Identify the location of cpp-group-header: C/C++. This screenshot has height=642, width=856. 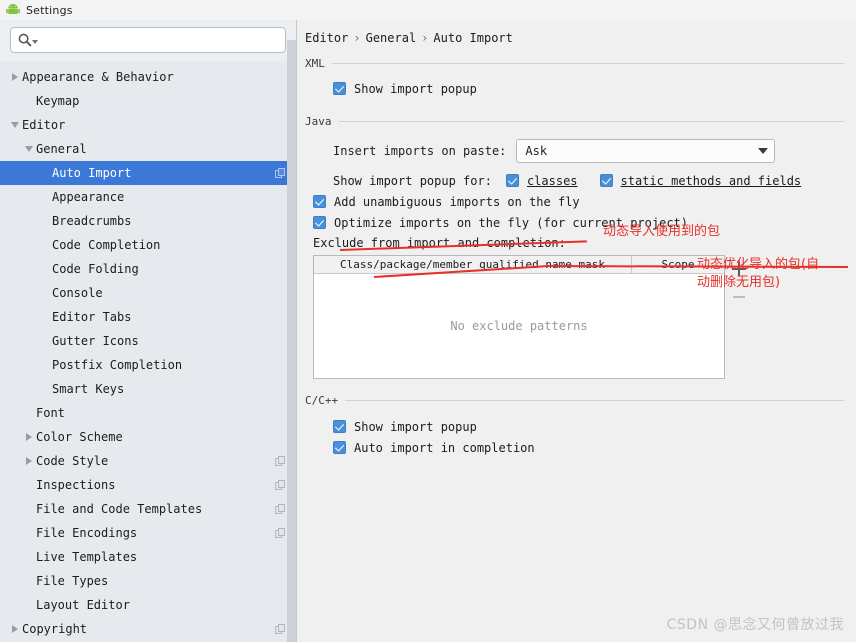
(574, 400).